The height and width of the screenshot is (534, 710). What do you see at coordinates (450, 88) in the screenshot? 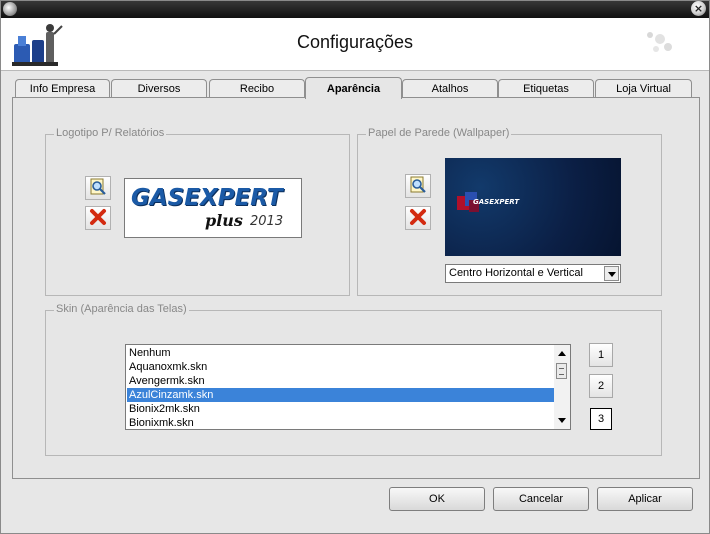
I see `tab-atalhos: Atalhos` at bounding box center [450, 88].